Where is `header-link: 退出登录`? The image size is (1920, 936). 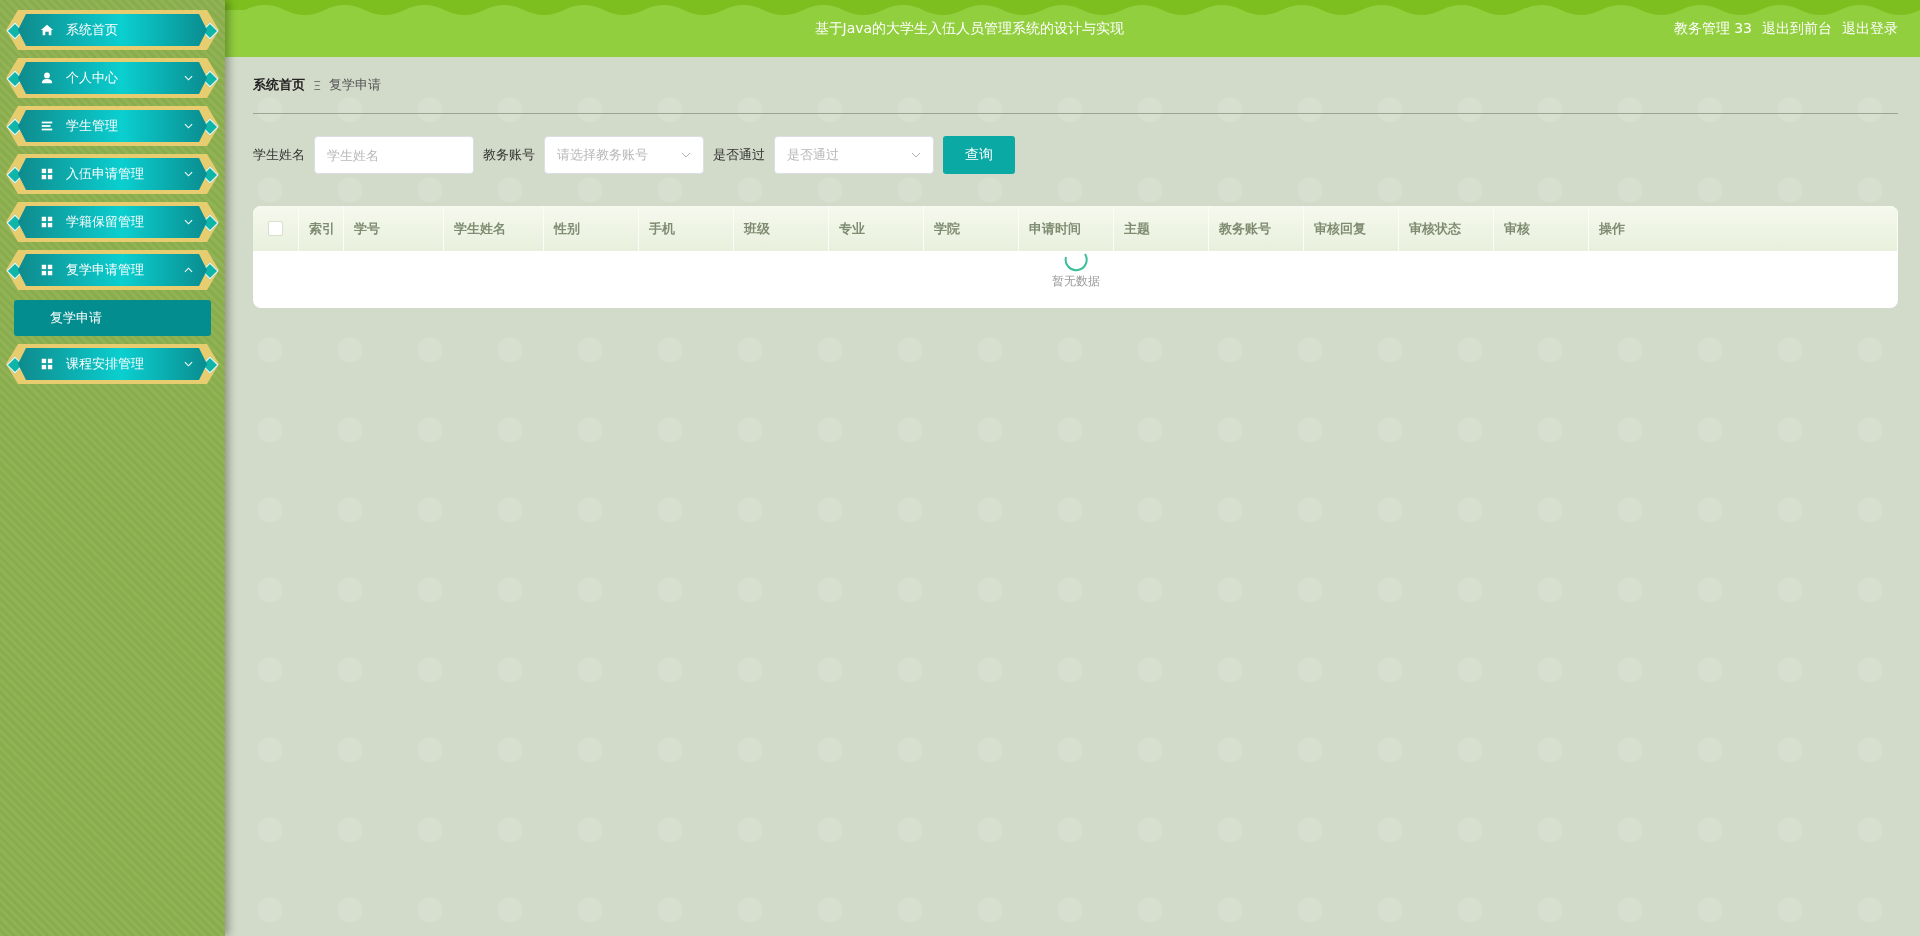 header-link: 退出登录 is located at coordinates (1870, 28).